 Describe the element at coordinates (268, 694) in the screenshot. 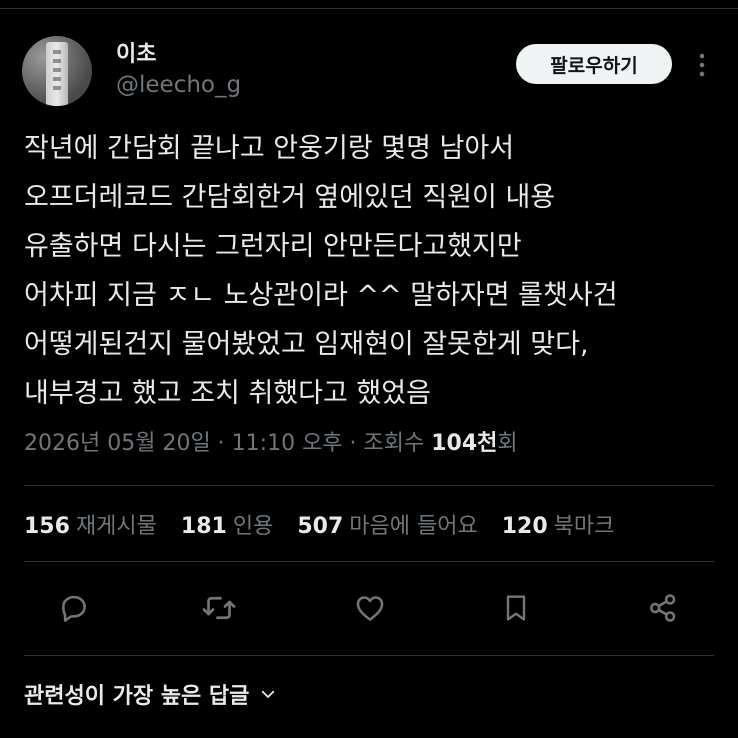

I see `chevron-down-icon` at that location.